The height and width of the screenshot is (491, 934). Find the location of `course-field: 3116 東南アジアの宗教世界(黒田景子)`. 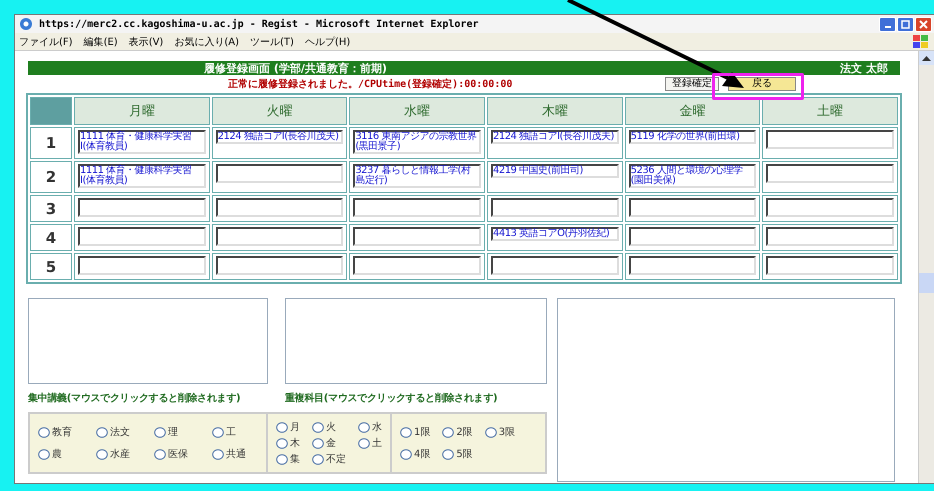

course-field: 3116 東南アジアの宗教世界(黒田景子) is located at coordinates (417, 142).